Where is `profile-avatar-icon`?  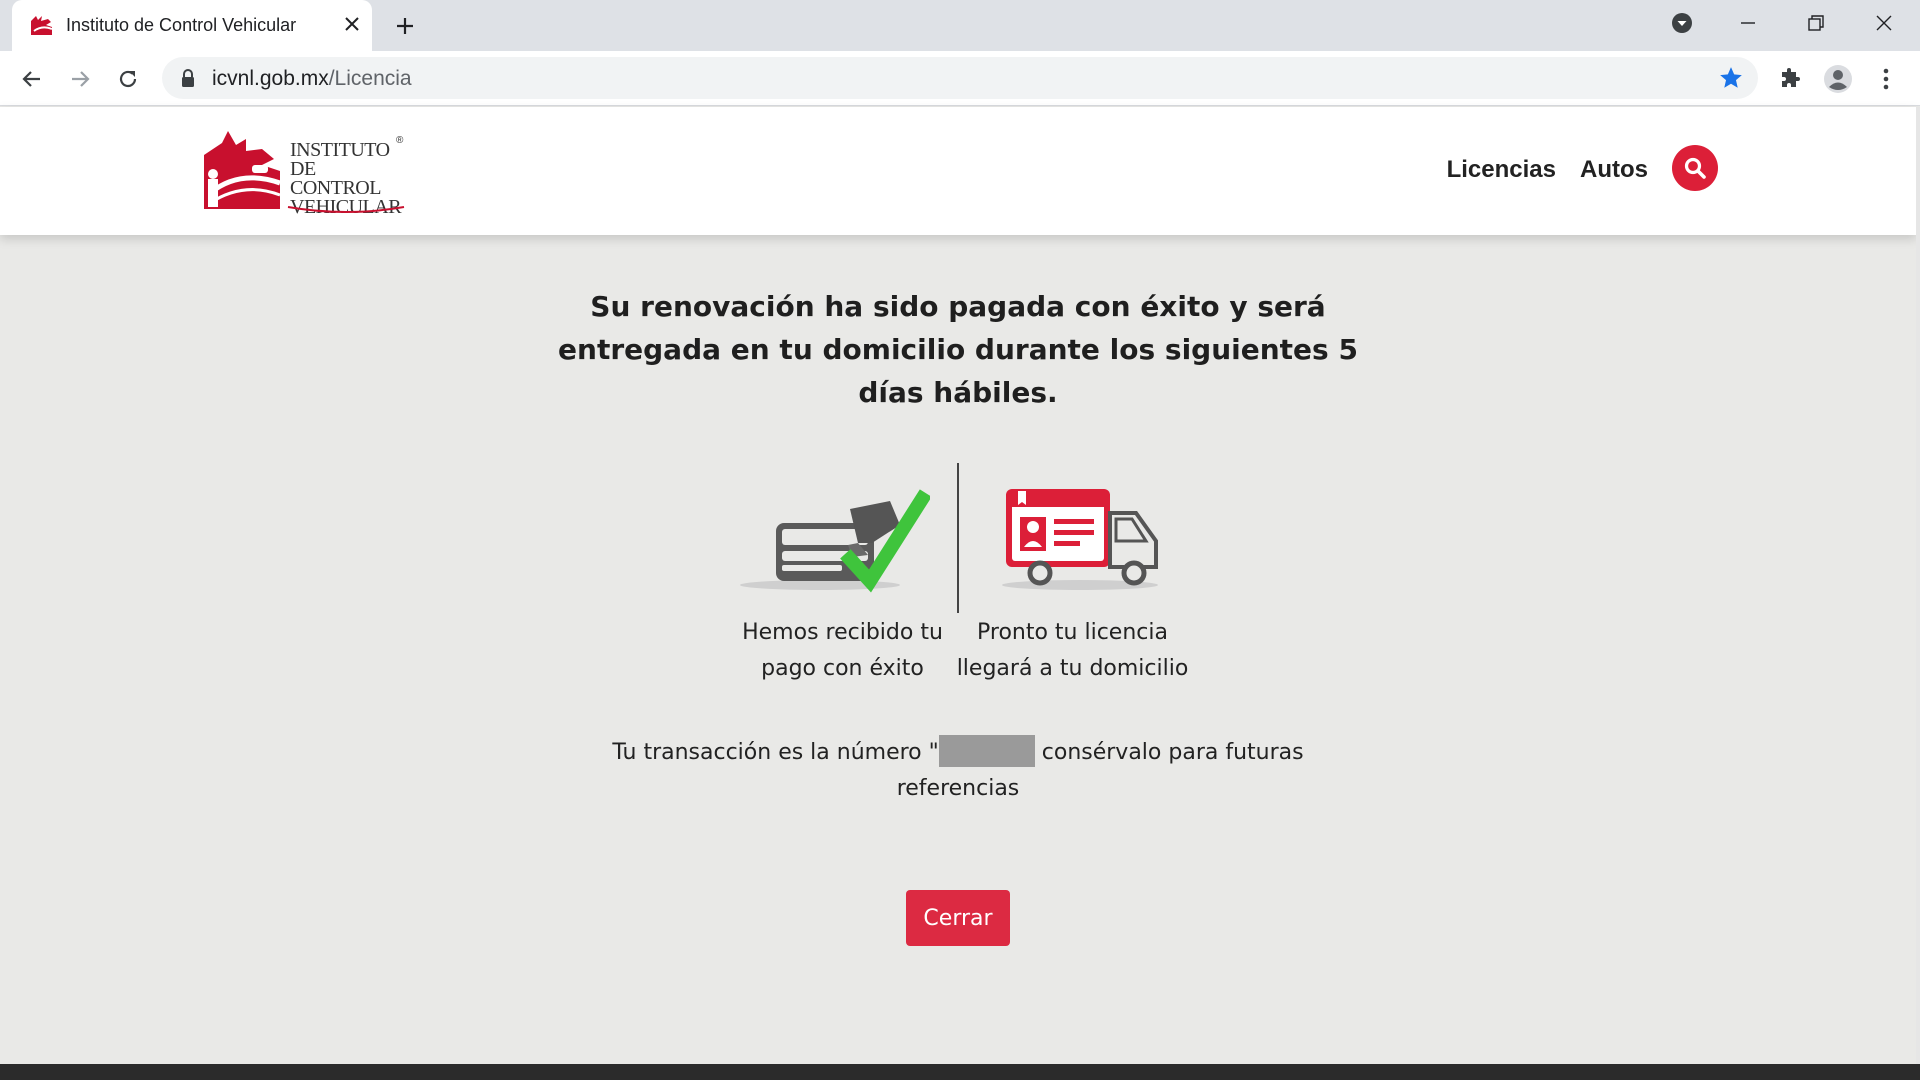 profile-avatar-icon is located at coordinates (1838, 79).